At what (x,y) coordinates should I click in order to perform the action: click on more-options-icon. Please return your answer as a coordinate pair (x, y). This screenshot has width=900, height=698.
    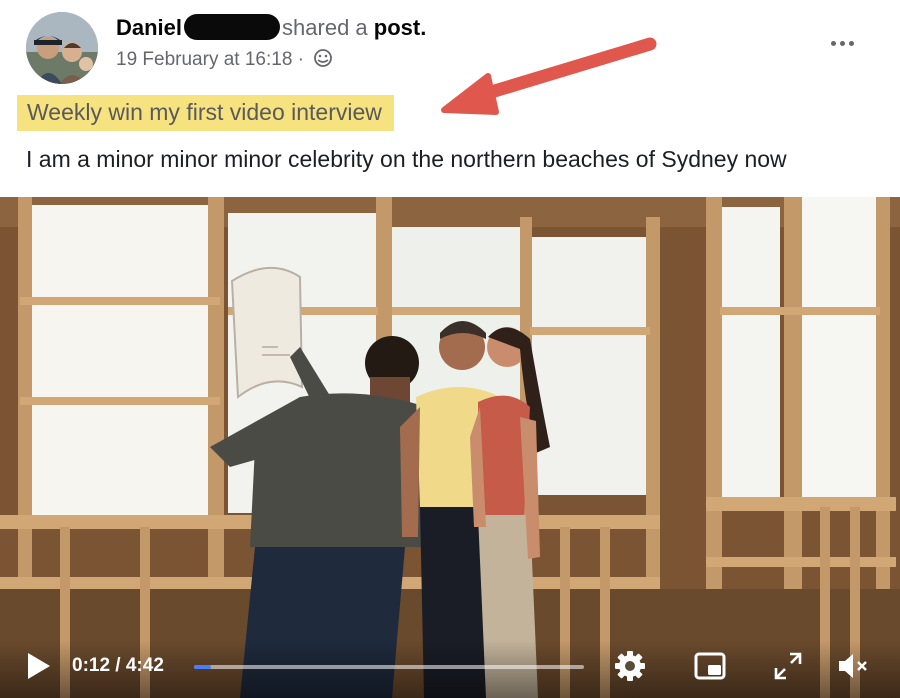
    Looking at the image, I should click on (842, 43).